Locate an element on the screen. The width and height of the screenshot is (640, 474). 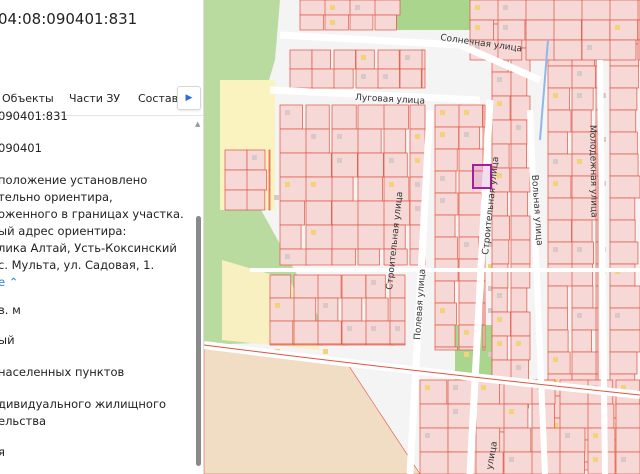
scroll-up-icon: ▲ is located at coordinates (197, 124).